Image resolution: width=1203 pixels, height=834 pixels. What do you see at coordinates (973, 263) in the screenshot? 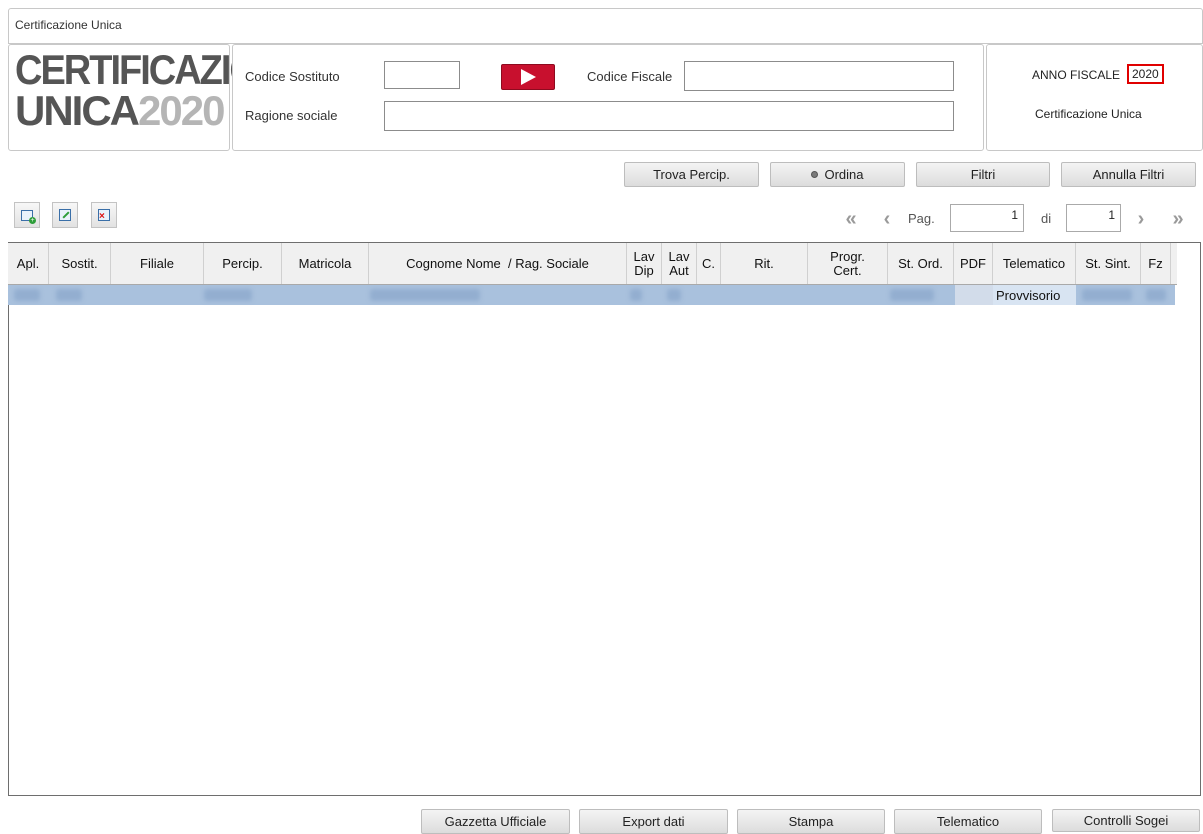
I see `col-pdf: PDF` at bounding box center [973, 263].